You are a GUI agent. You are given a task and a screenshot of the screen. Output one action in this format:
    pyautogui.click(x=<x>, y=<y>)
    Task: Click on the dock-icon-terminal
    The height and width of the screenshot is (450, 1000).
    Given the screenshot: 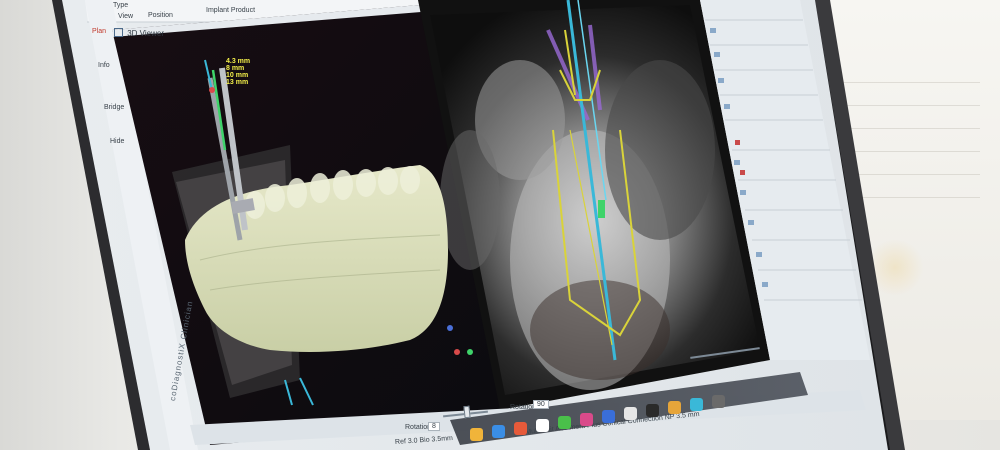 What is the action you would take?
    pyautogui.click(x=652, y=410)
    